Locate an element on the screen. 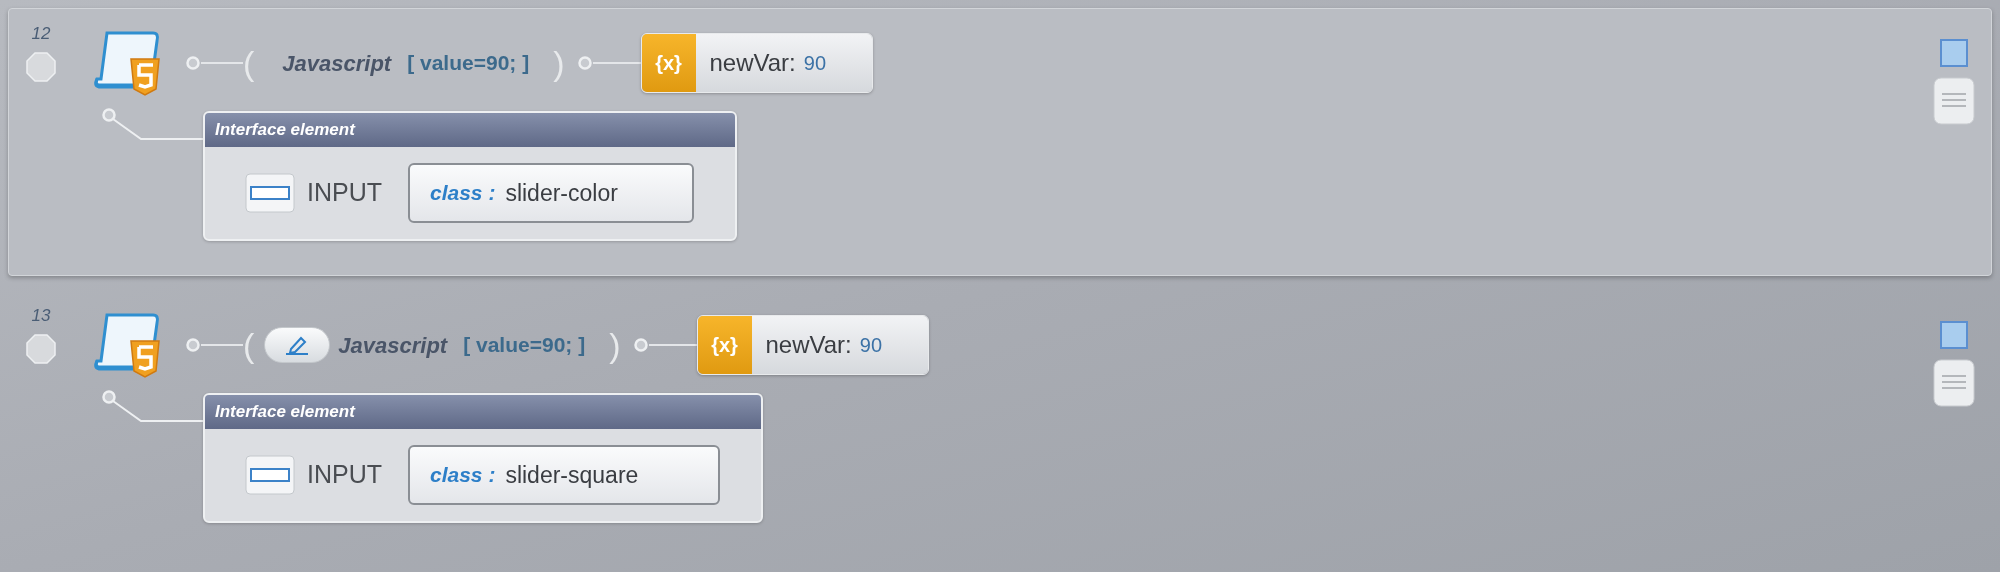 The width and height of the screenshot is (2000, 572). attribute-value: slider-color is located at coordinates (561, 193).